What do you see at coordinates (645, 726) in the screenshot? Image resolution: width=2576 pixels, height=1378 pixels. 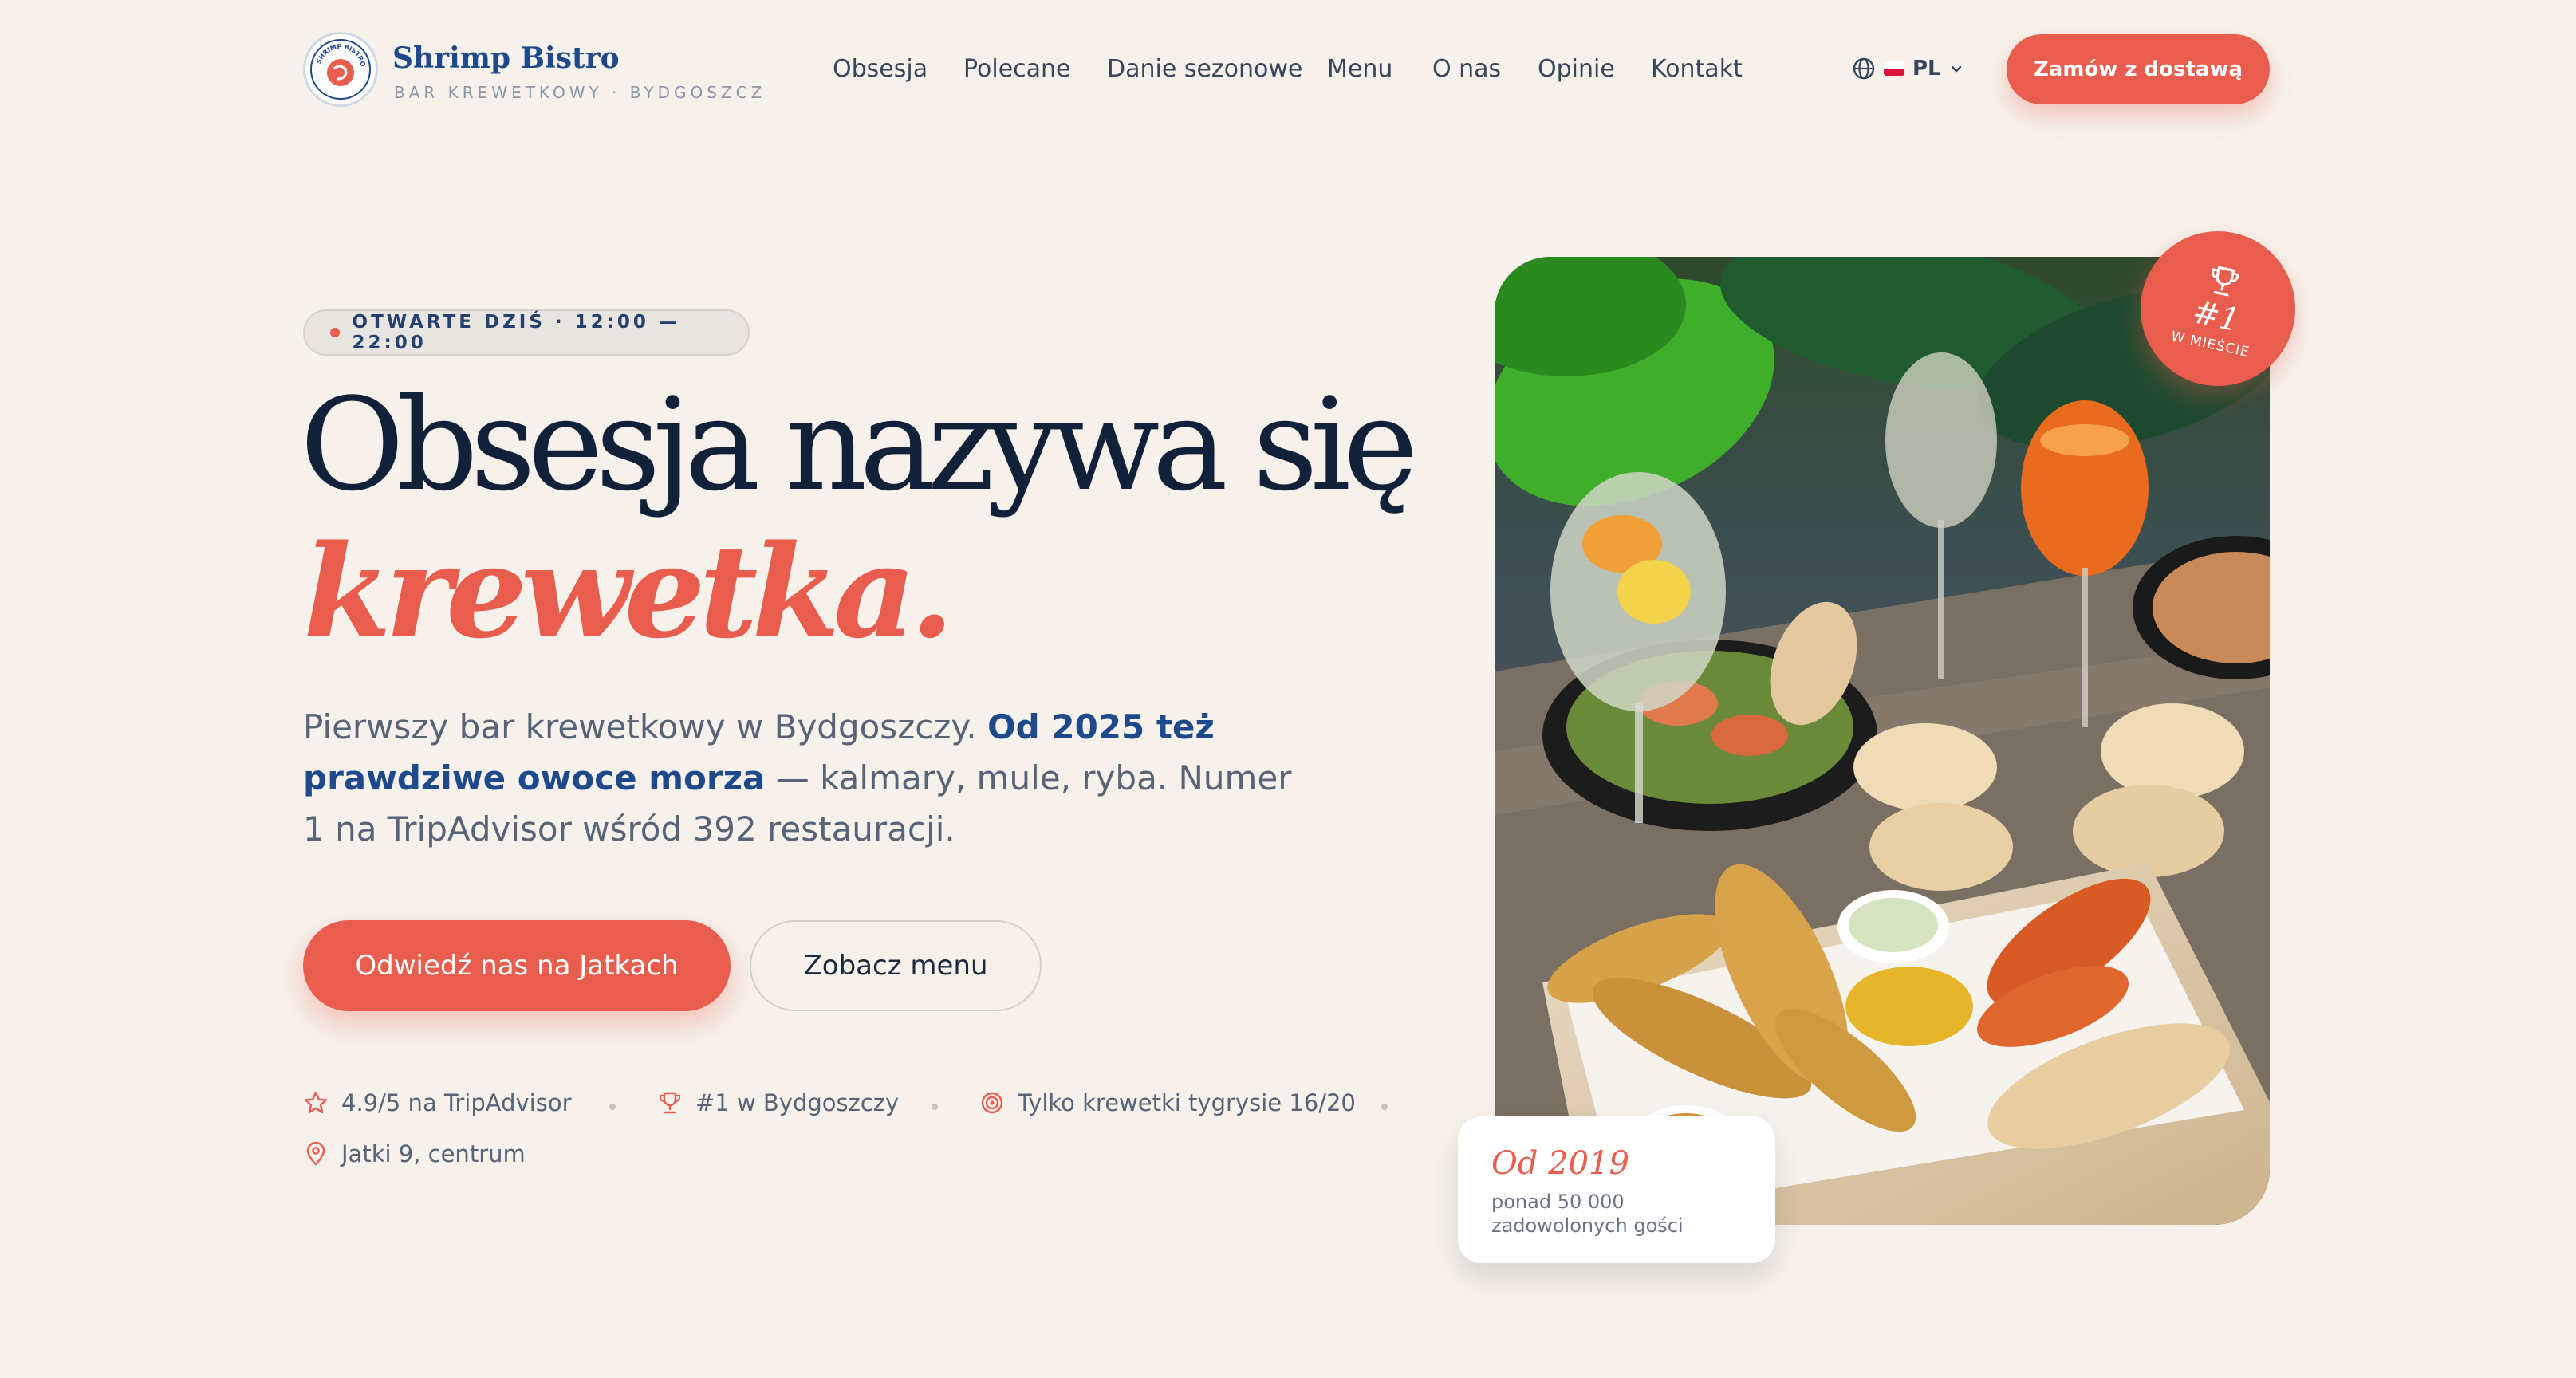 I see `lead-text-1: Pierwszy bar krewetkowy w Bydgoszczy.` at bounding box center [645, 726].